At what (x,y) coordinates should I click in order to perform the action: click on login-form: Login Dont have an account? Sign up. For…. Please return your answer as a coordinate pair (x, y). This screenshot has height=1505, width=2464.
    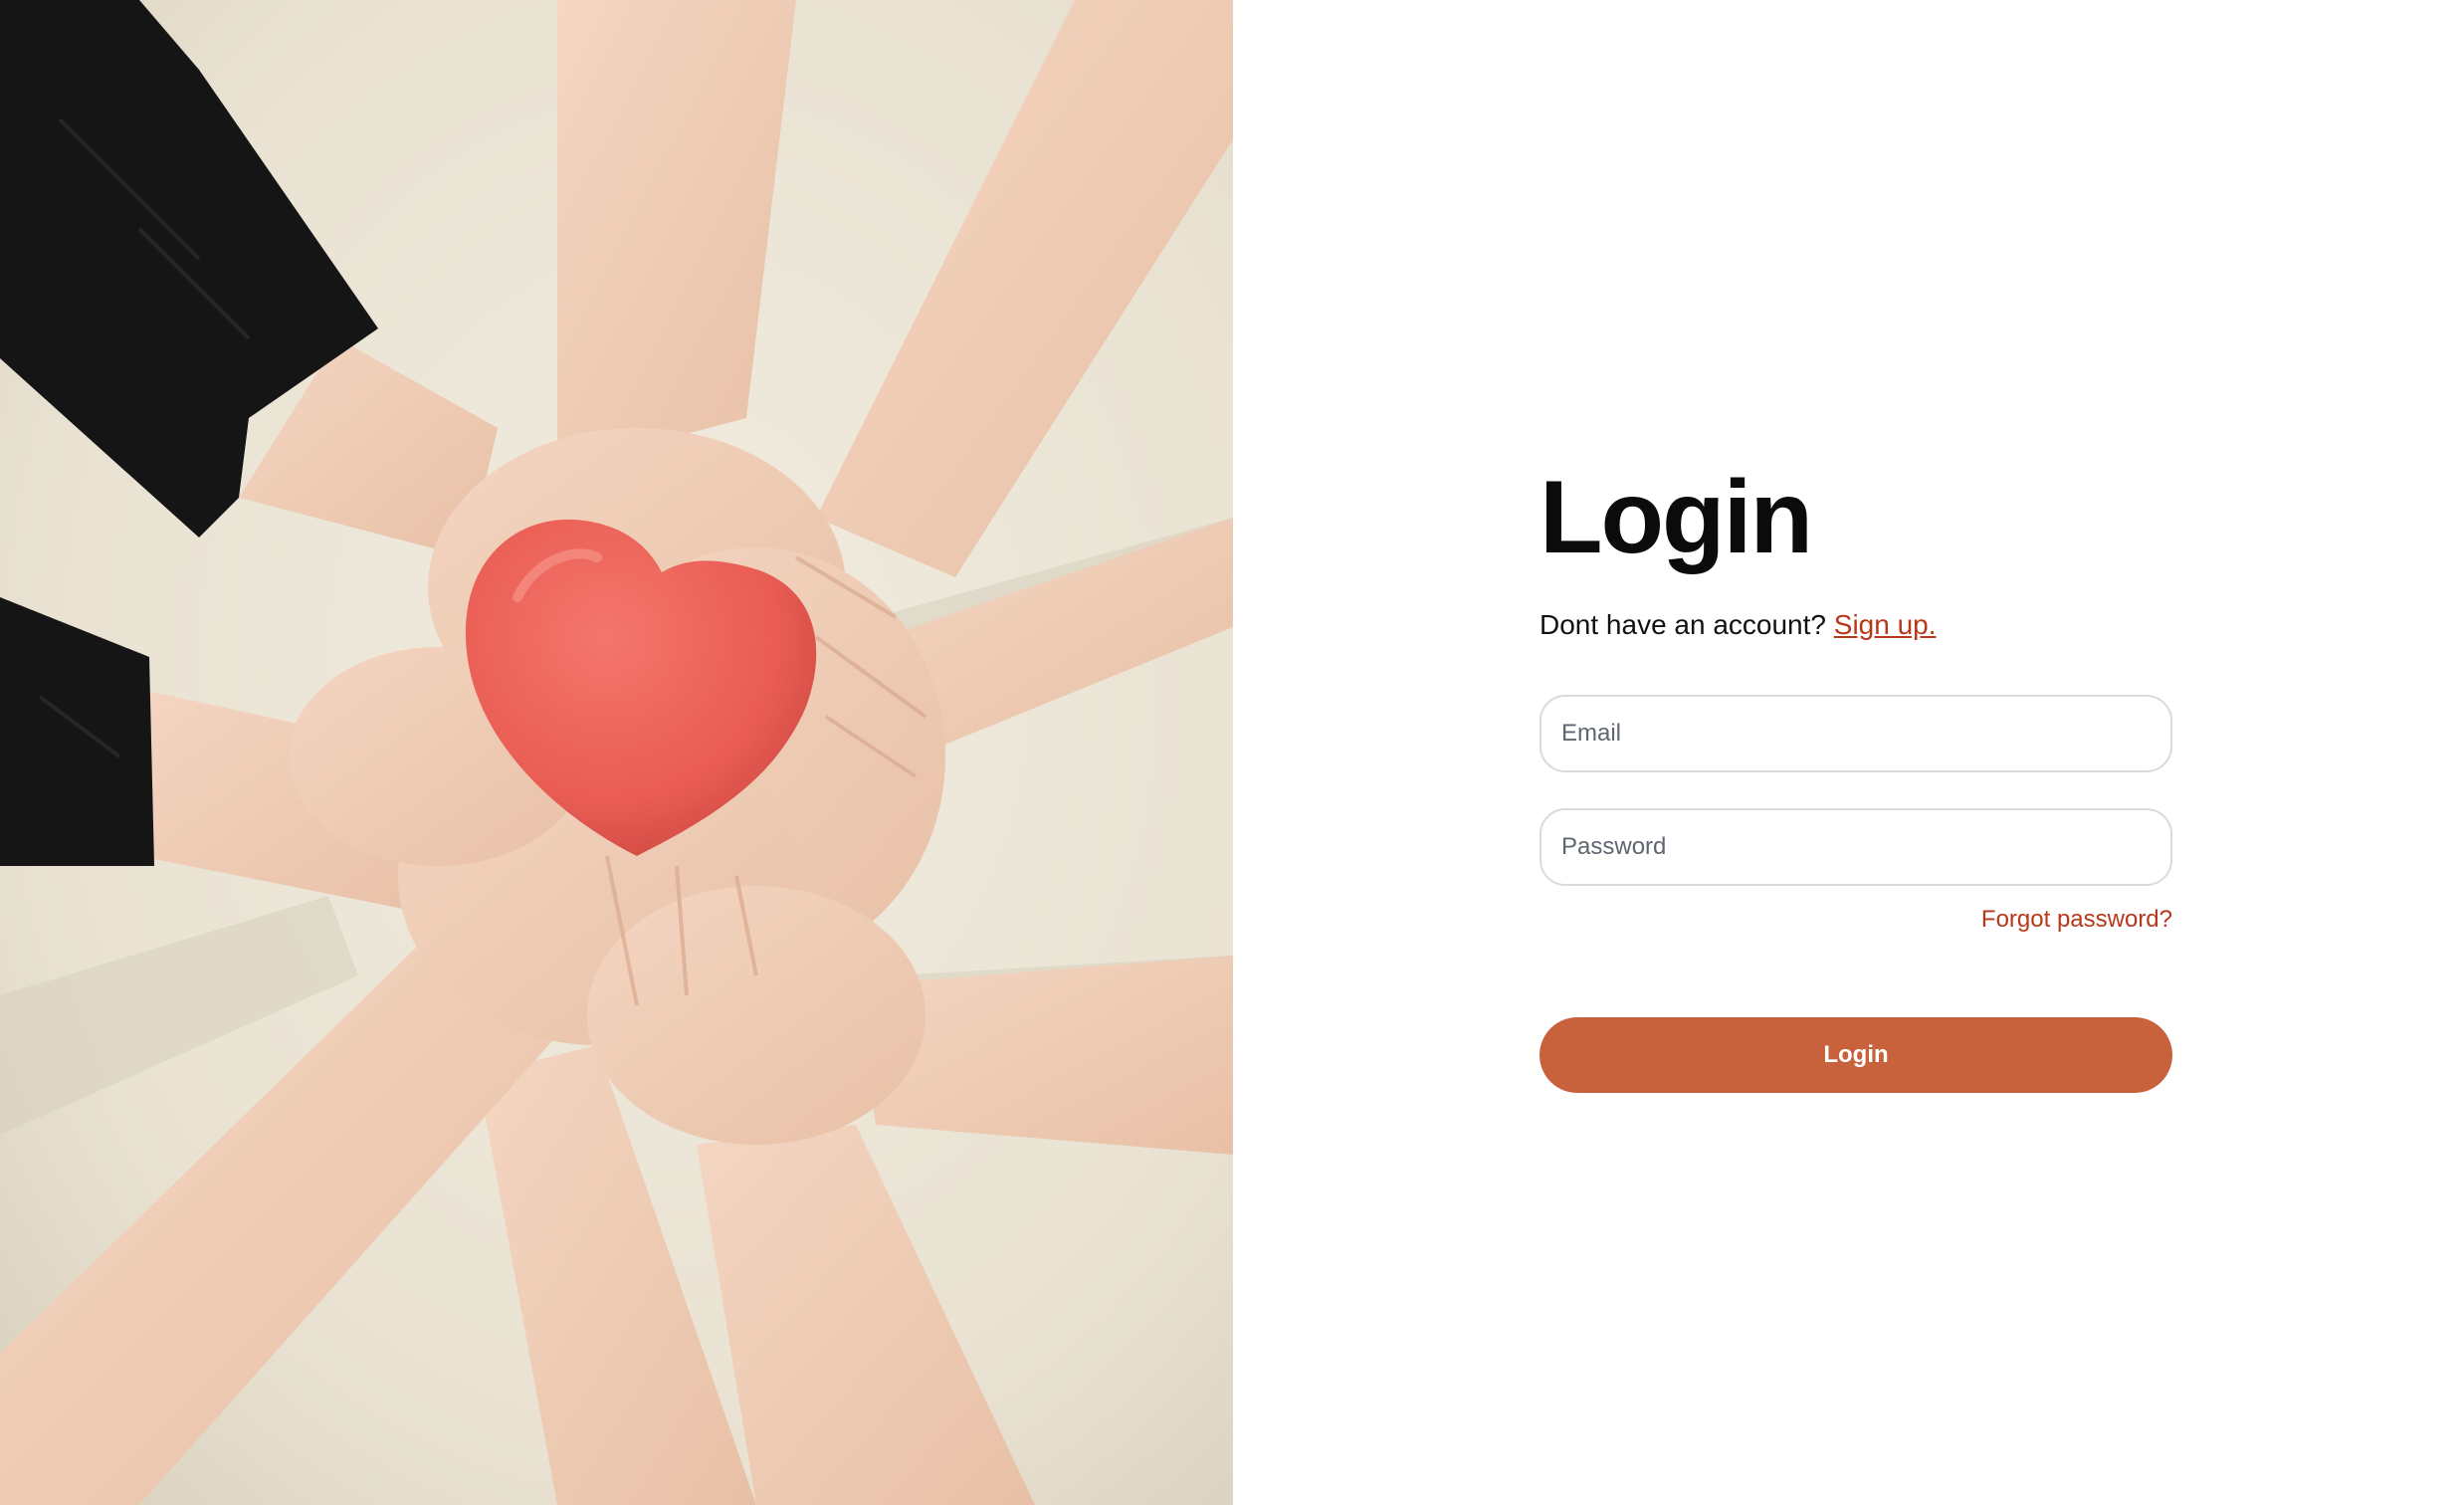
    Looking at the image, I should click on (1856, 775).